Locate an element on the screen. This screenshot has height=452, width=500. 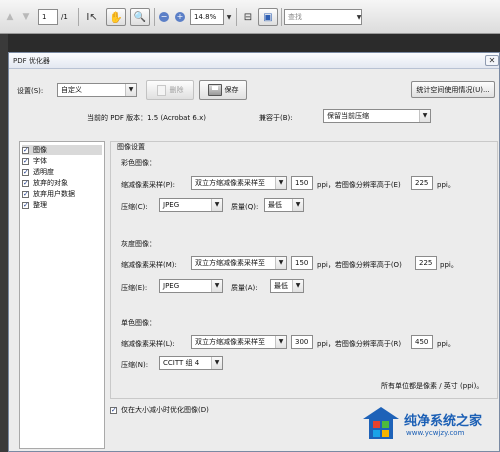
gray-ppi-input: 150 is located at coordinates (302, 263).